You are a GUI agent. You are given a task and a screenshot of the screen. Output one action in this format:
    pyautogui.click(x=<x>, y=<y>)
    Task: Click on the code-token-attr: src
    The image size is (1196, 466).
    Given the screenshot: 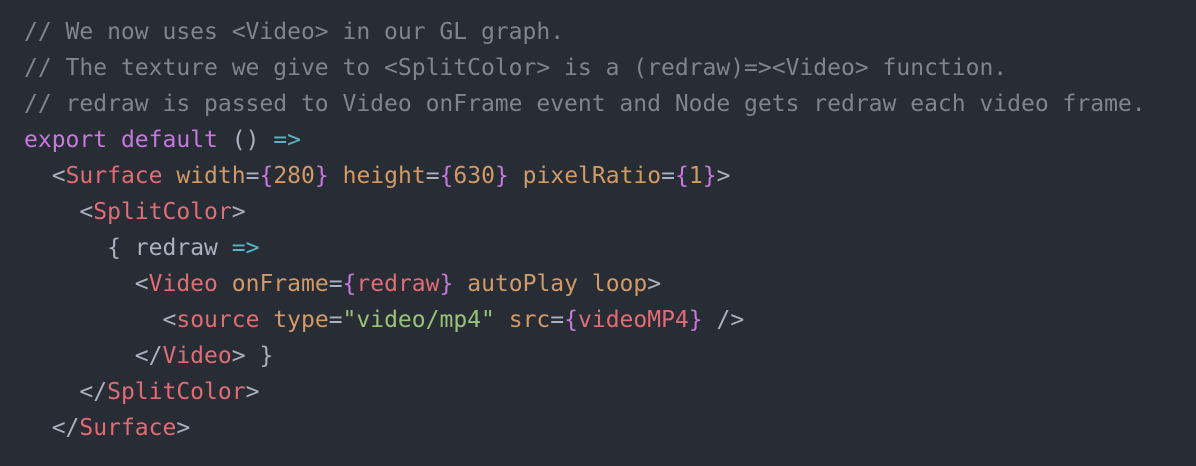 What is the action you would take?
    pyautogui.click(x=529, y=320)
    